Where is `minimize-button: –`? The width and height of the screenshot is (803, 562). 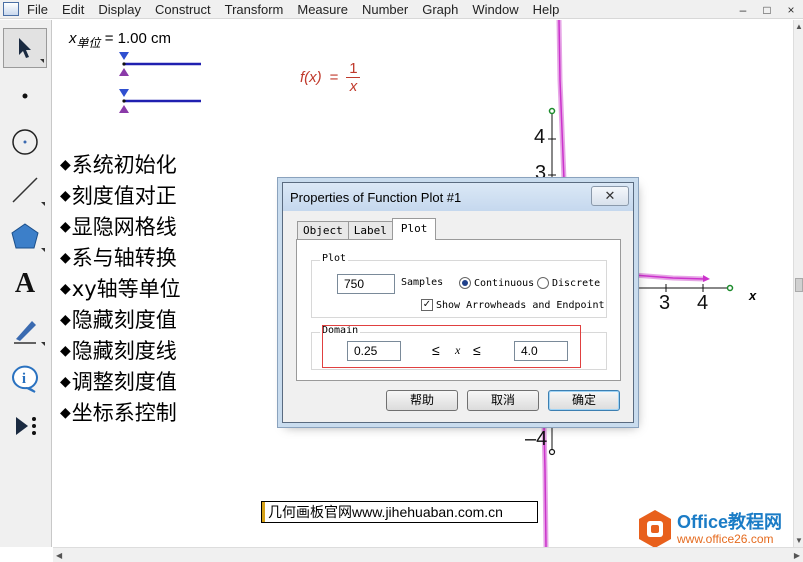 minimize-button: – is located at coordinates (743, 9).